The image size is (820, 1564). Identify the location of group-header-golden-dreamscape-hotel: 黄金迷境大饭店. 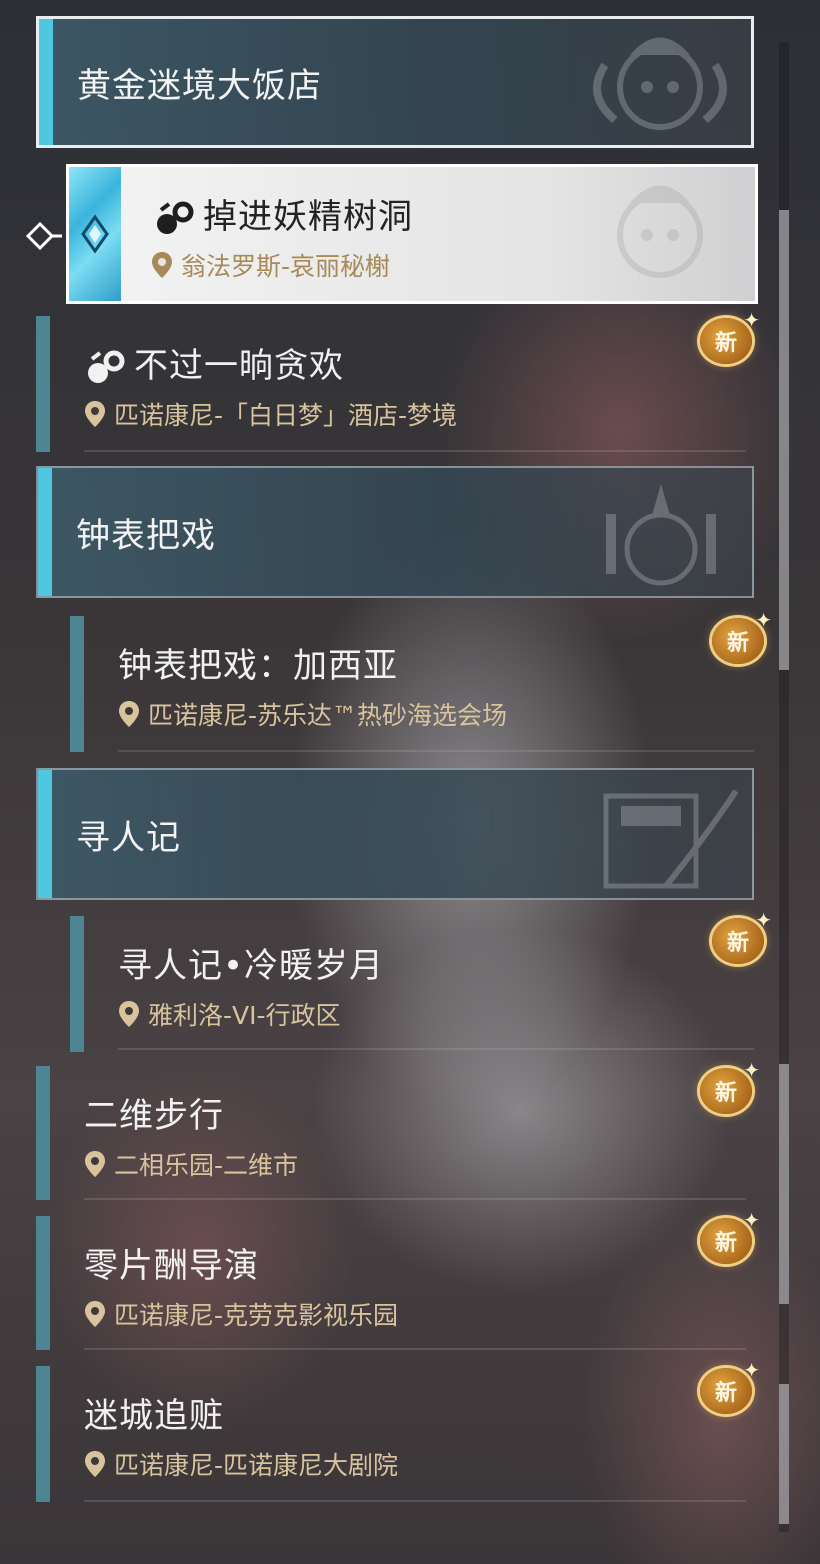
(395, 82).